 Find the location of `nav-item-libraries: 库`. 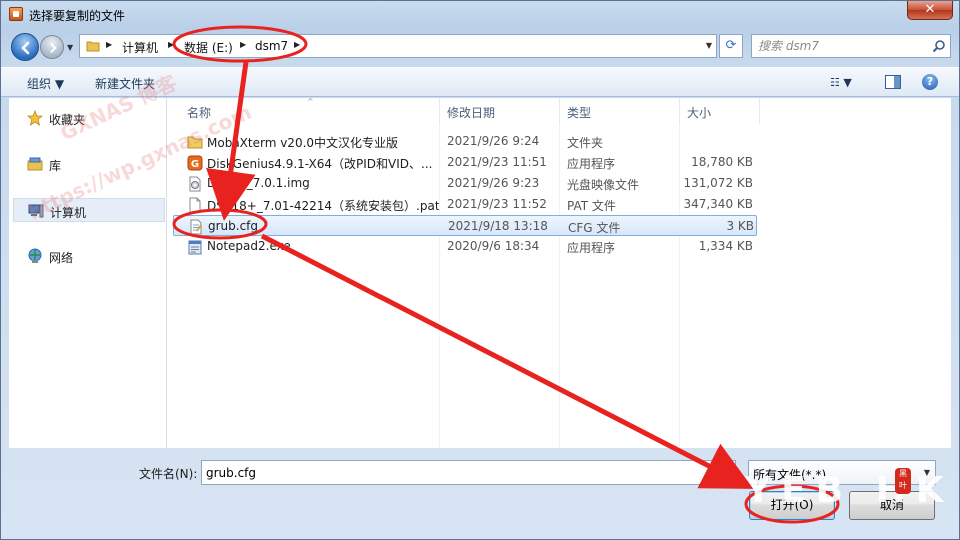

nav-item-libraries: 库 is located at coordinates (89, 164).